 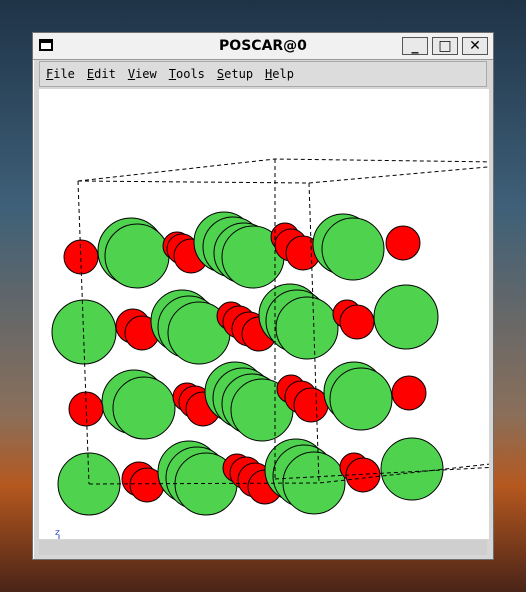 What do you see at coordinates (415, 46) in the screenshot?
I see `minimize-button: _` at bounding box center [415, 46].